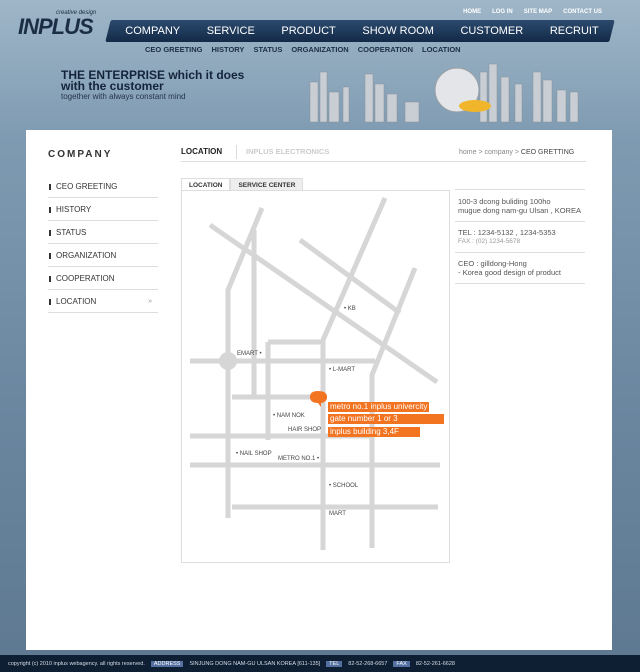  I want to click on map-label-emart: EMART •, so click(249, 354).